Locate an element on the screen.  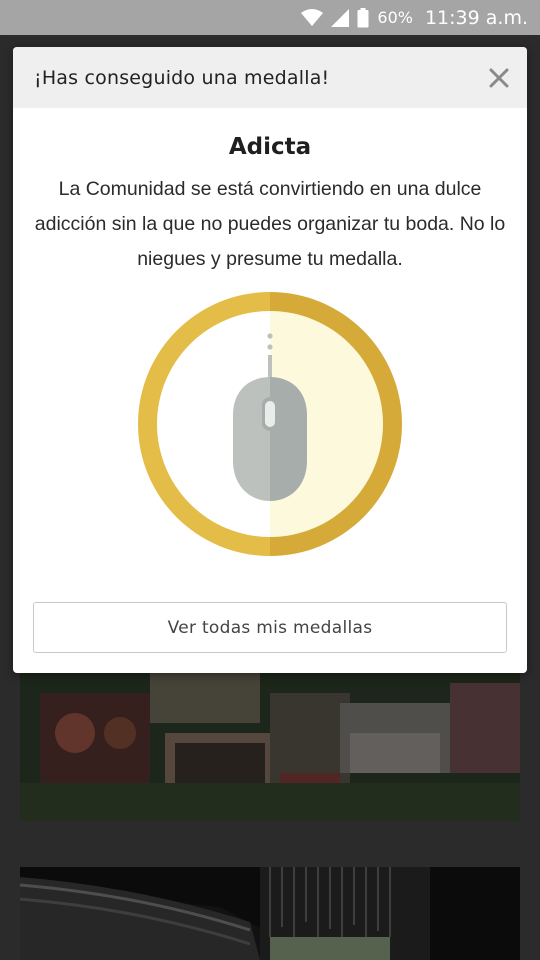
computer-mouse-icon is located at coordinates (270, 424).